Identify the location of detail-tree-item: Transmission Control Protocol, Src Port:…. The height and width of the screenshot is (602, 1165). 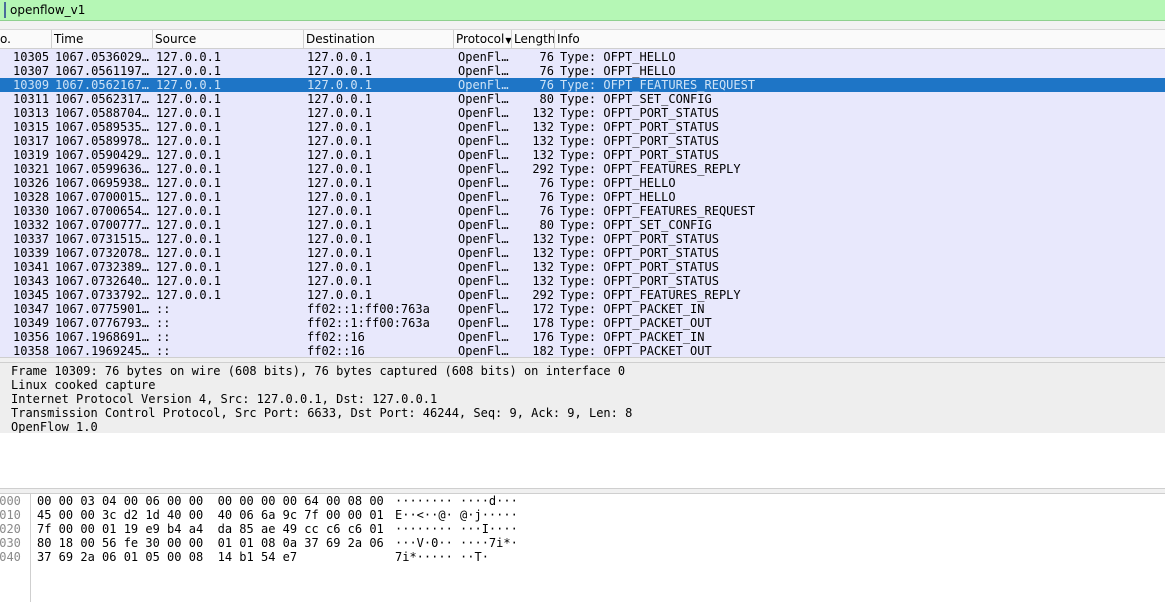
(321, 413).